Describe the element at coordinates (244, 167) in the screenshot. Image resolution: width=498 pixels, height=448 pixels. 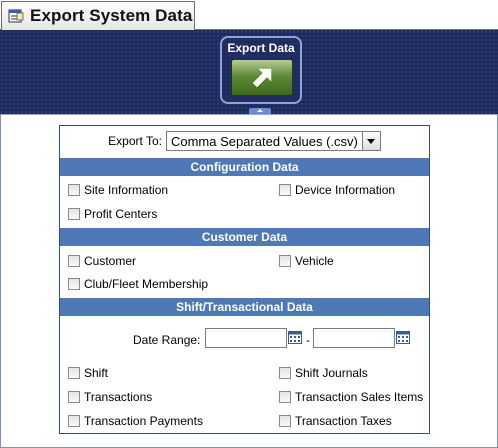
I see `section-header-configuration: Configuration Data` at that location.